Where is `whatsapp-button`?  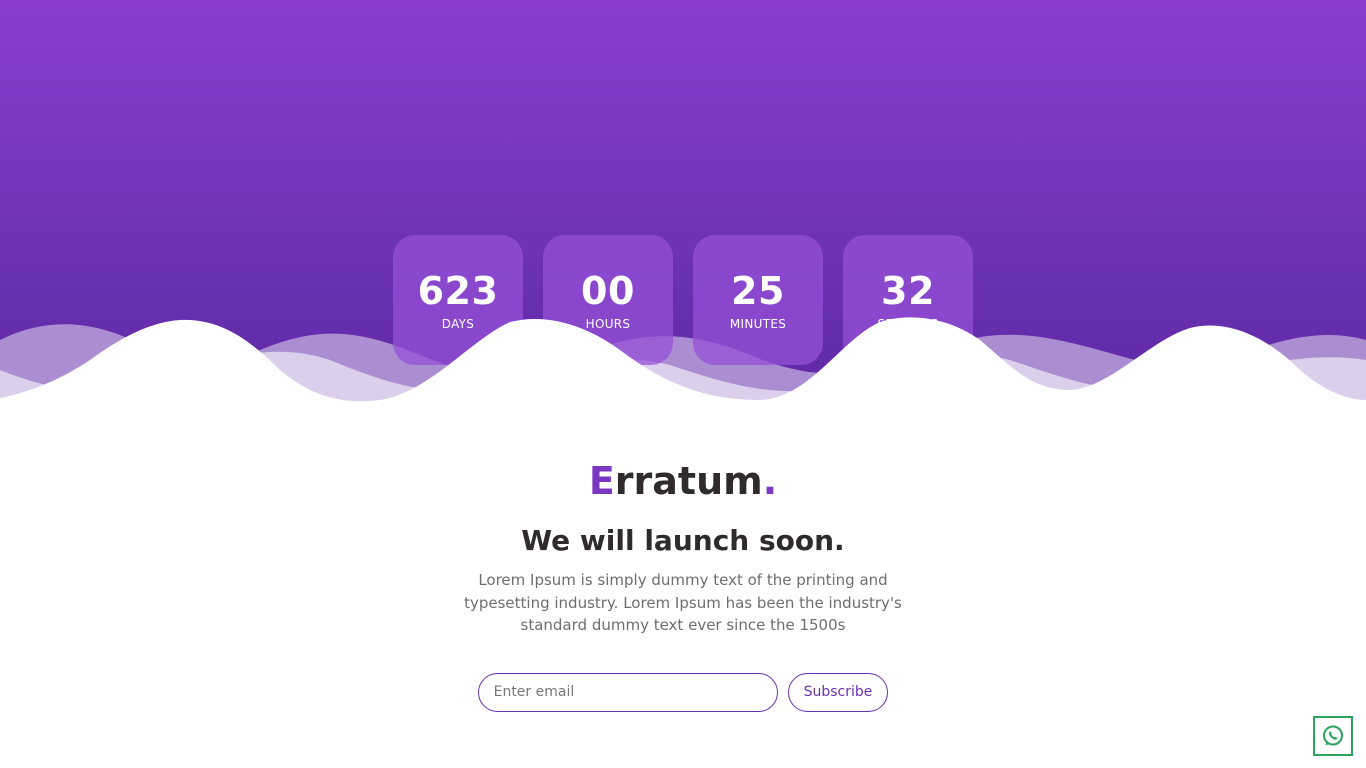
whatsapp-button is located at coordinates (1333, 736).